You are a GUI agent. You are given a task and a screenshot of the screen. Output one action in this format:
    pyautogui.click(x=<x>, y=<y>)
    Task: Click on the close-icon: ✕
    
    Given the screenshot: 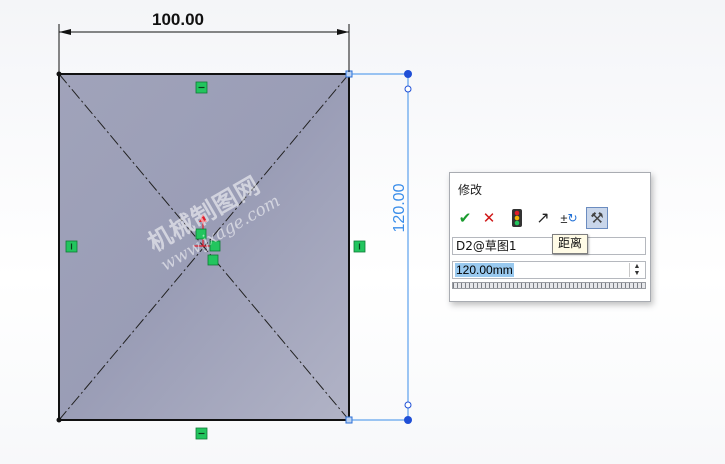 What is the action you would take?
    pyautogui.click(x=489, y=218)
    